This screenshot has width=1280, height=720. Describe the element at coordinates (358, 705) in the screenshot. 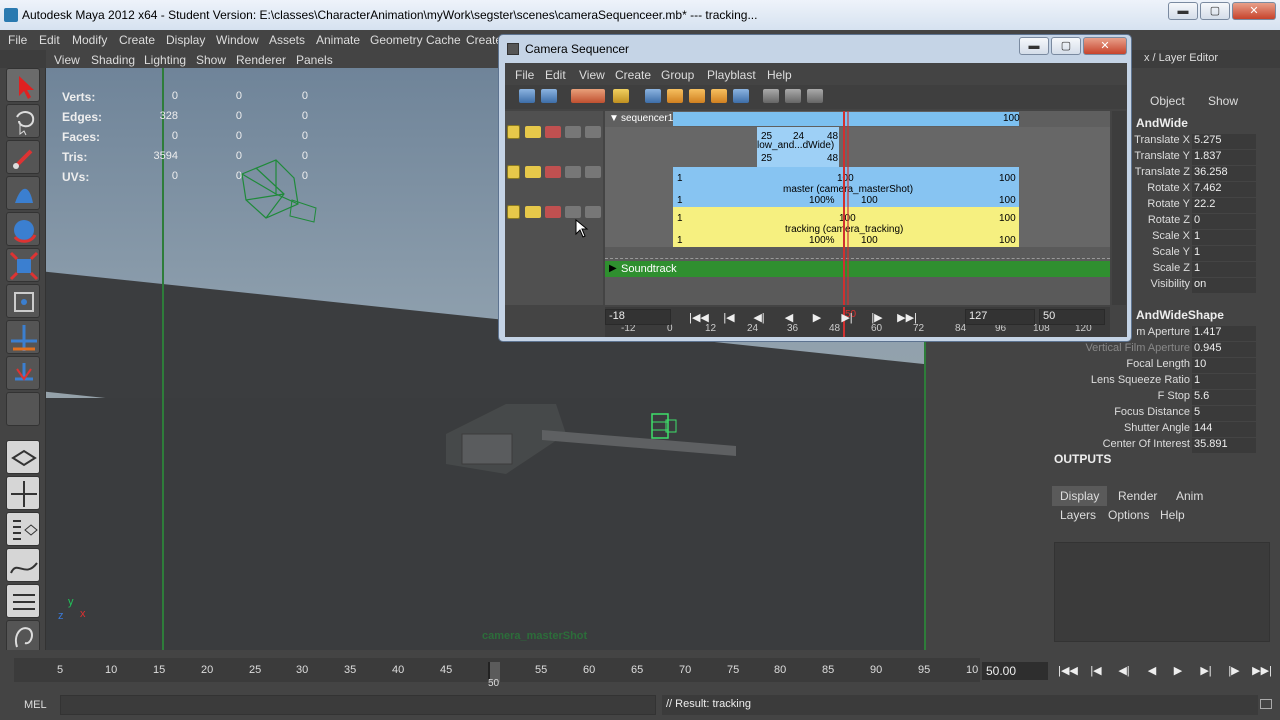

I see `mel-input` at that location.